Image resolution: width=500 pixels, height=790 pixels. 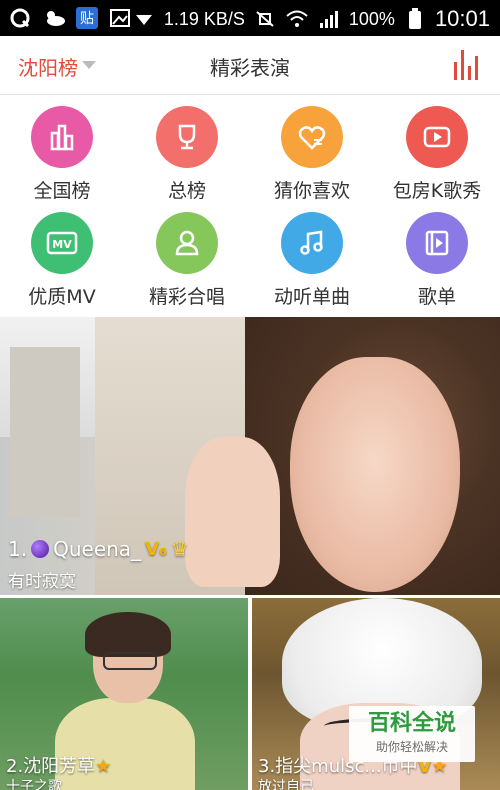 I want to click on signal-icon, so click(x=329, y=19).